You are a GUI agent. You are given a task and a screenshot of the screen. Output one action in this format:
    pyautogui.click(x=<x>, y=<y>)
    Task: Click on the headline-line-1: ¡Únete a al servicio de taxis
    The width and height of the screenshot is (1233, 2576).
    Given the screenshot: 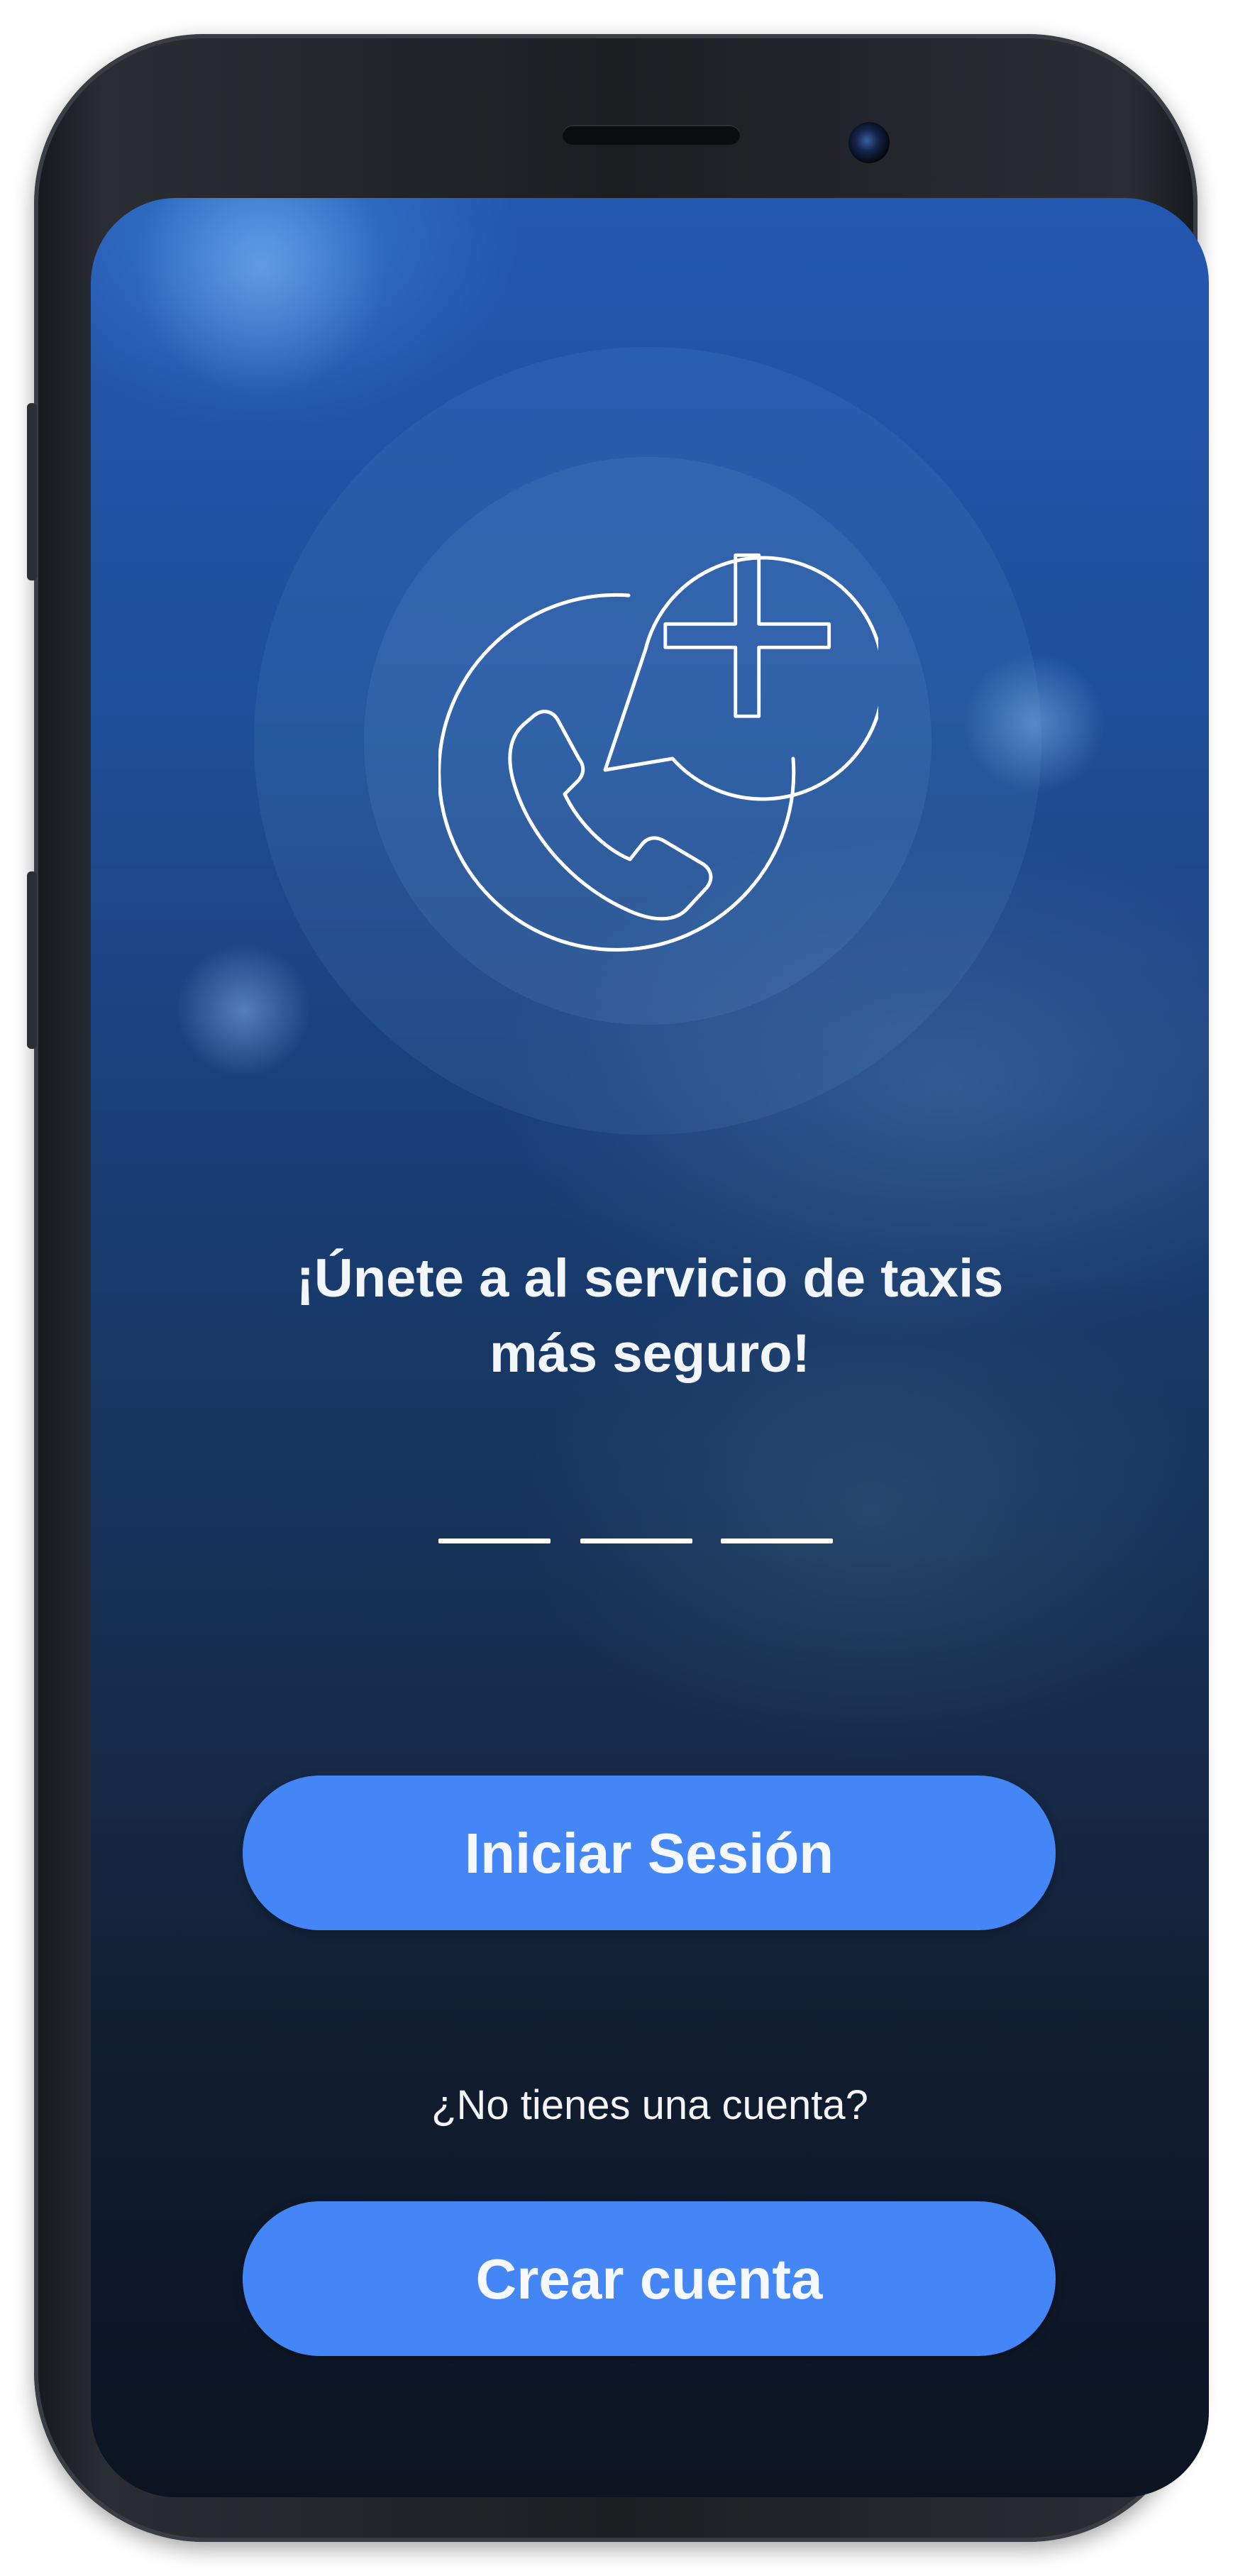 What is the action you would take?
    pyautogui.click(x=650, y=1278)
    